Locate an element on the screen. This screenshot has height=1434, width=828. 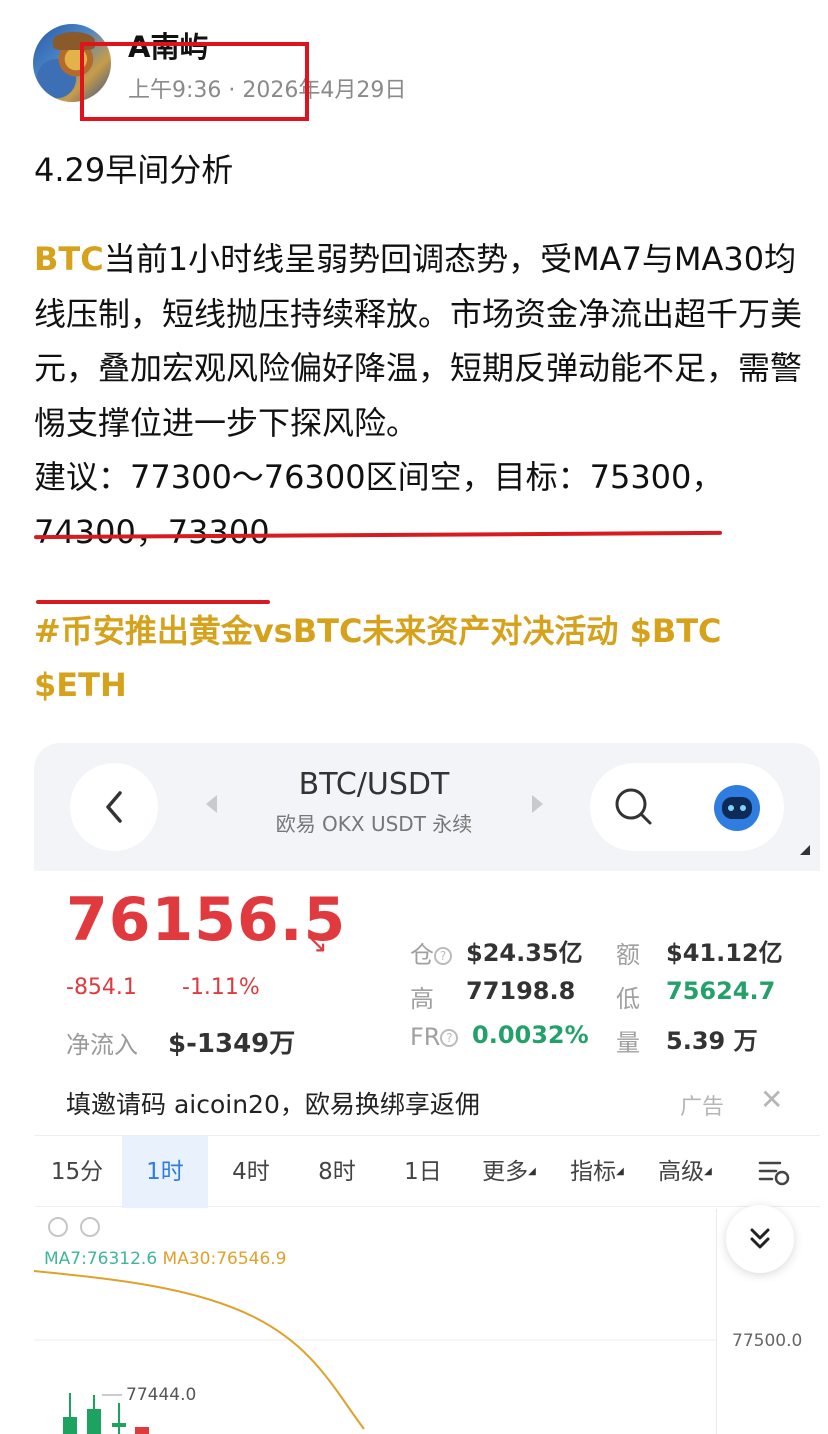
back-button is located at coordinates (114, 807).